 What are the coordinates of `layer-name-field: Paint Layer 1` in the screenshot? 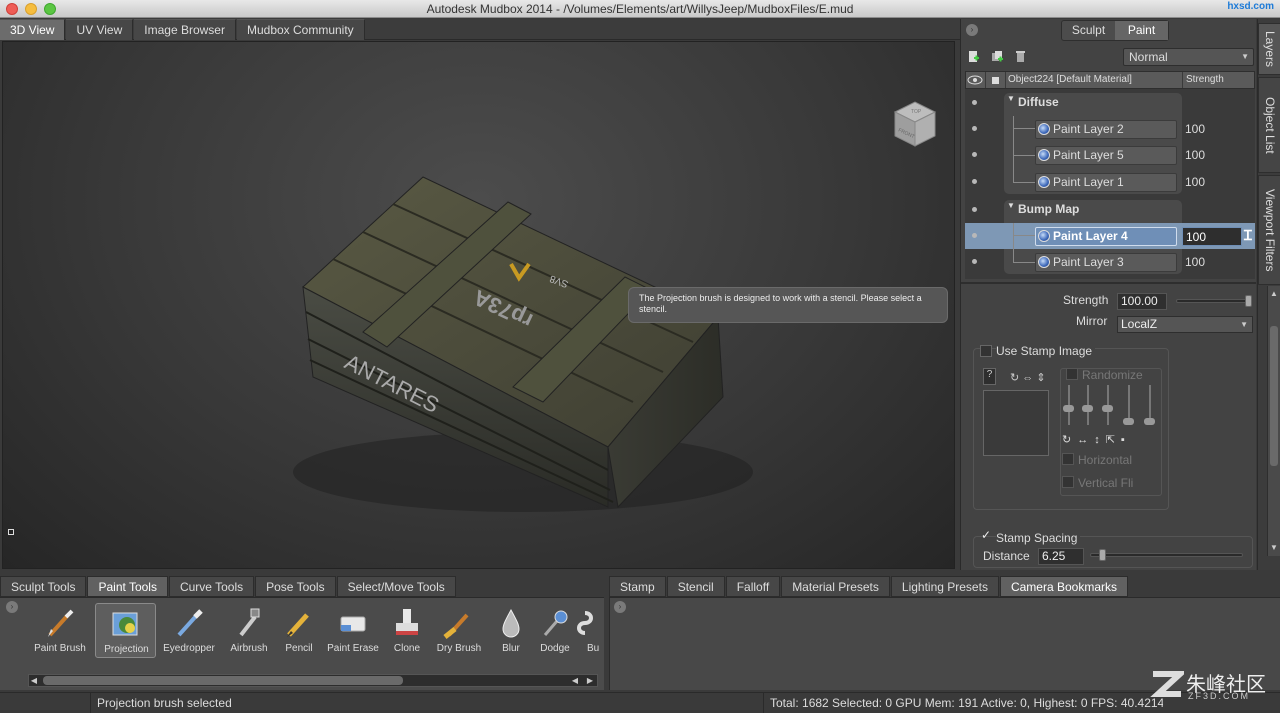 It's located at (1106, 182).